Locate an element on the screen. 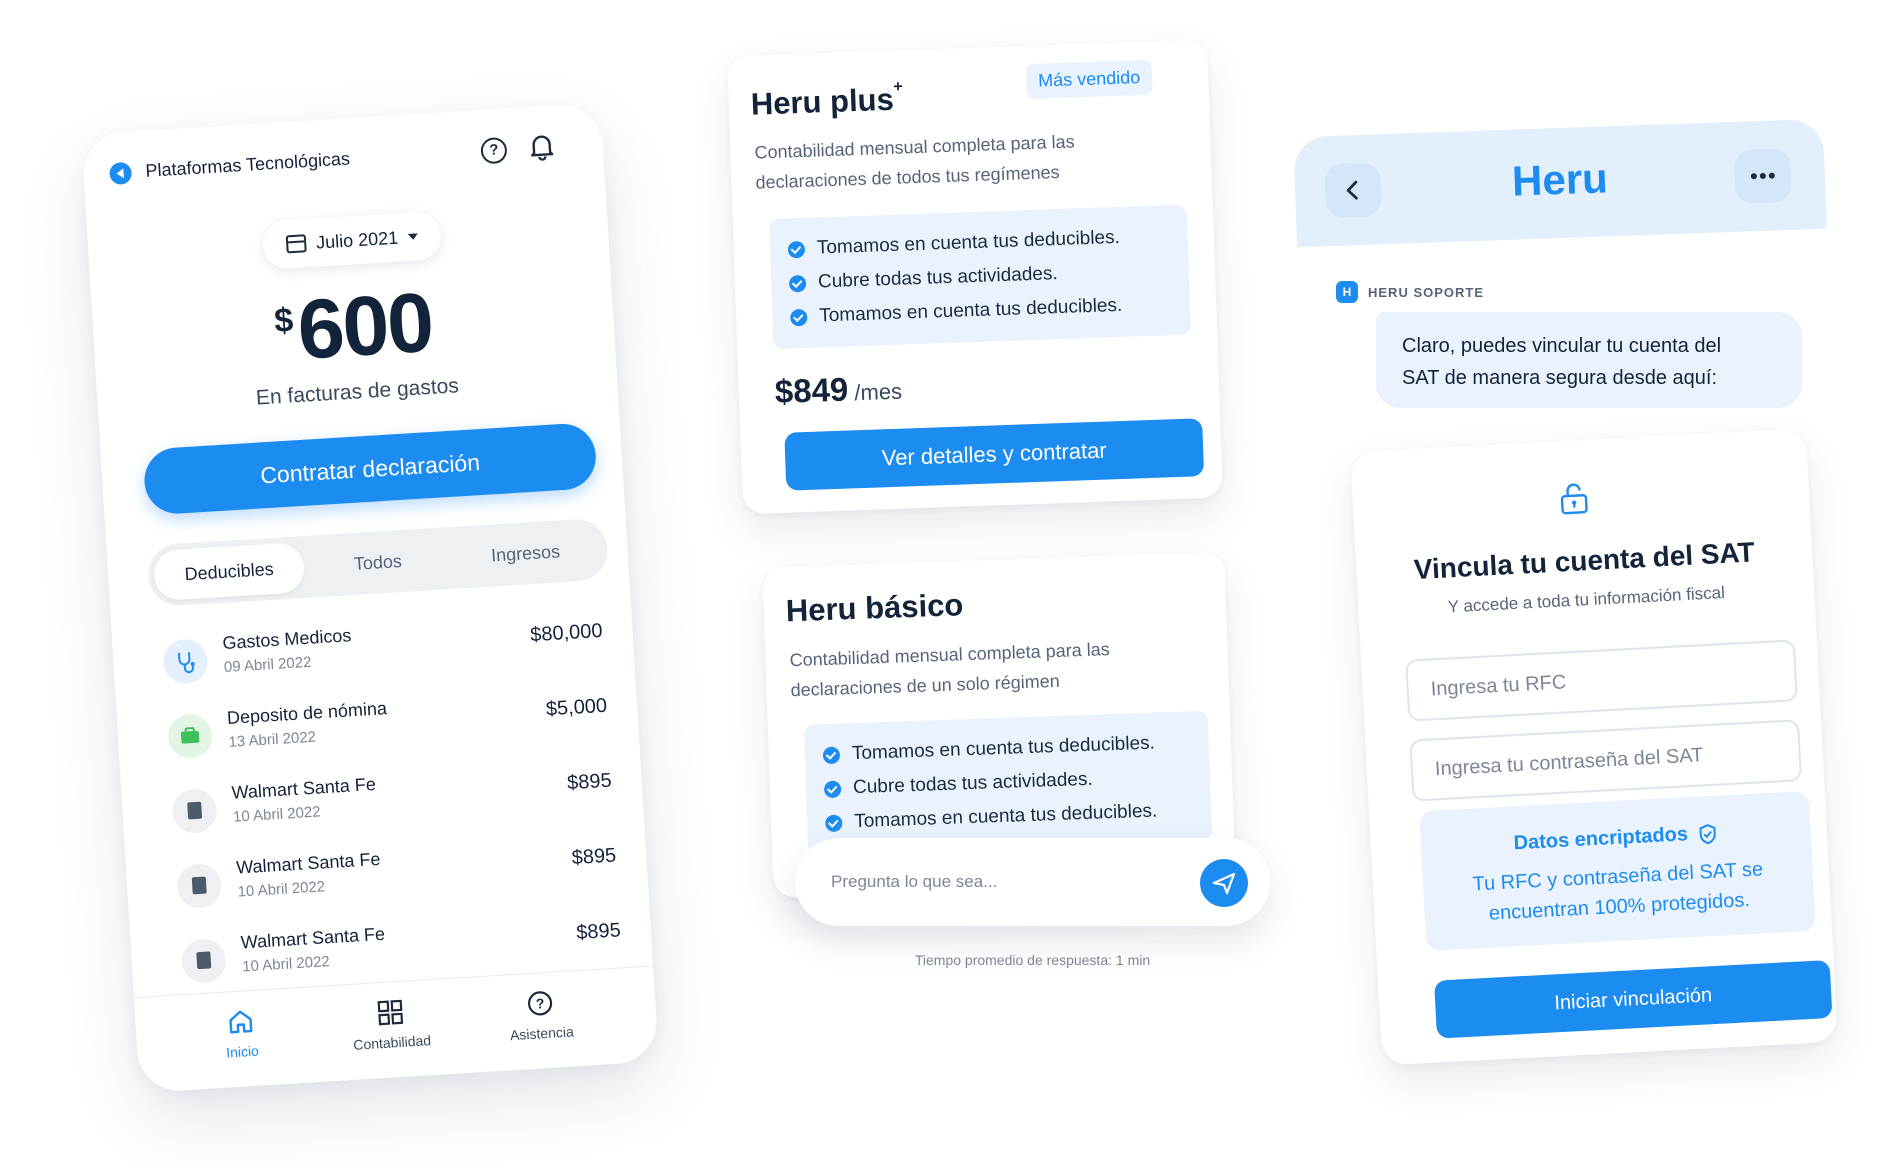  nav-asistencia: ? Asistencia is located at coordinates (540, 1015).